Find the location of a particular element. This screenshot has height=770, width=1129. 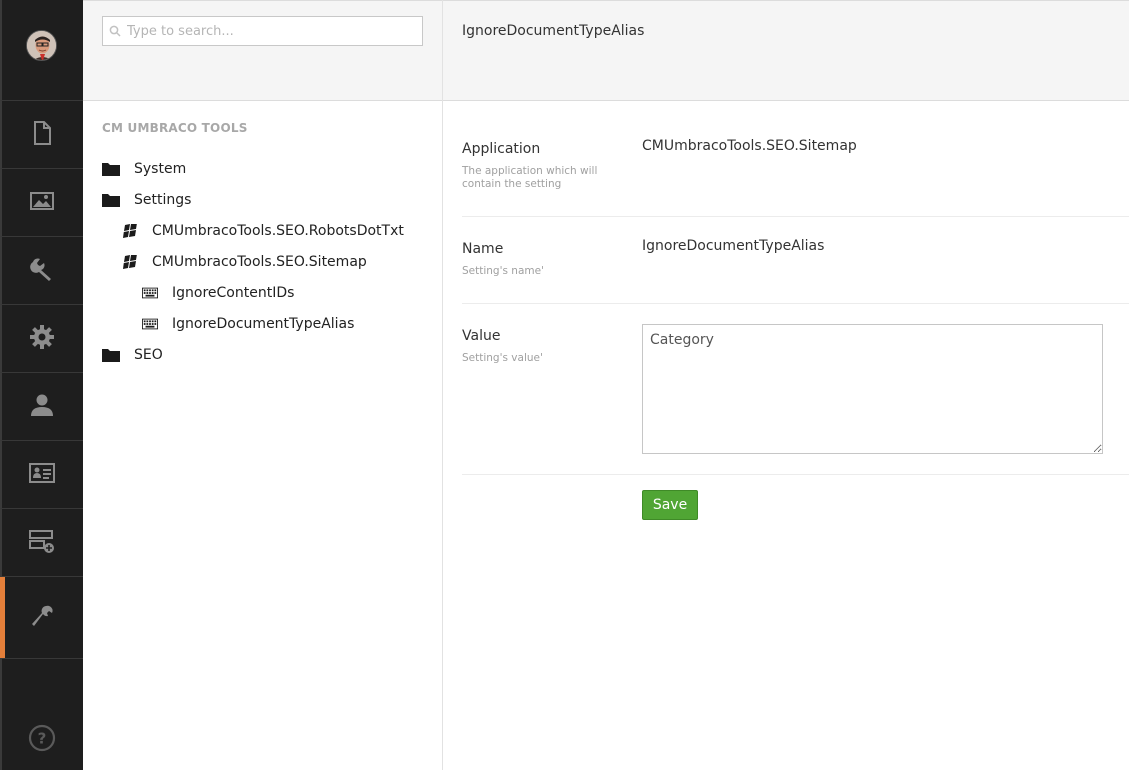

tree-title: CM UMBRACO TOOLS is located at coordinates (175, 128).